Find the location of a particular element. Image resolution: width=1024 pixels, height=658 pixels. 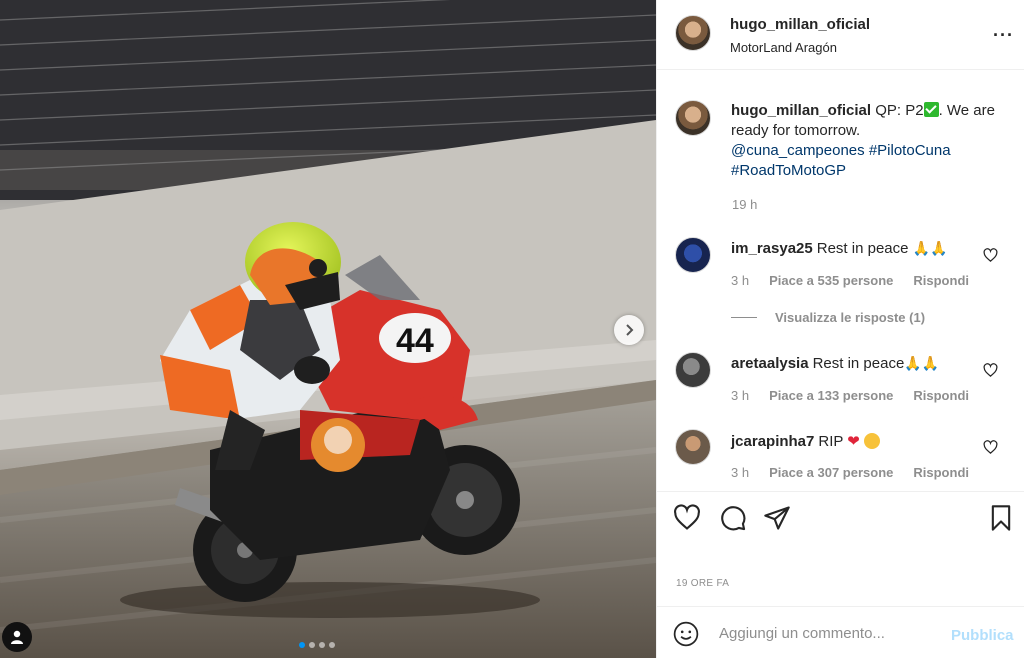

comment-input is located at coordinates (830, 633).